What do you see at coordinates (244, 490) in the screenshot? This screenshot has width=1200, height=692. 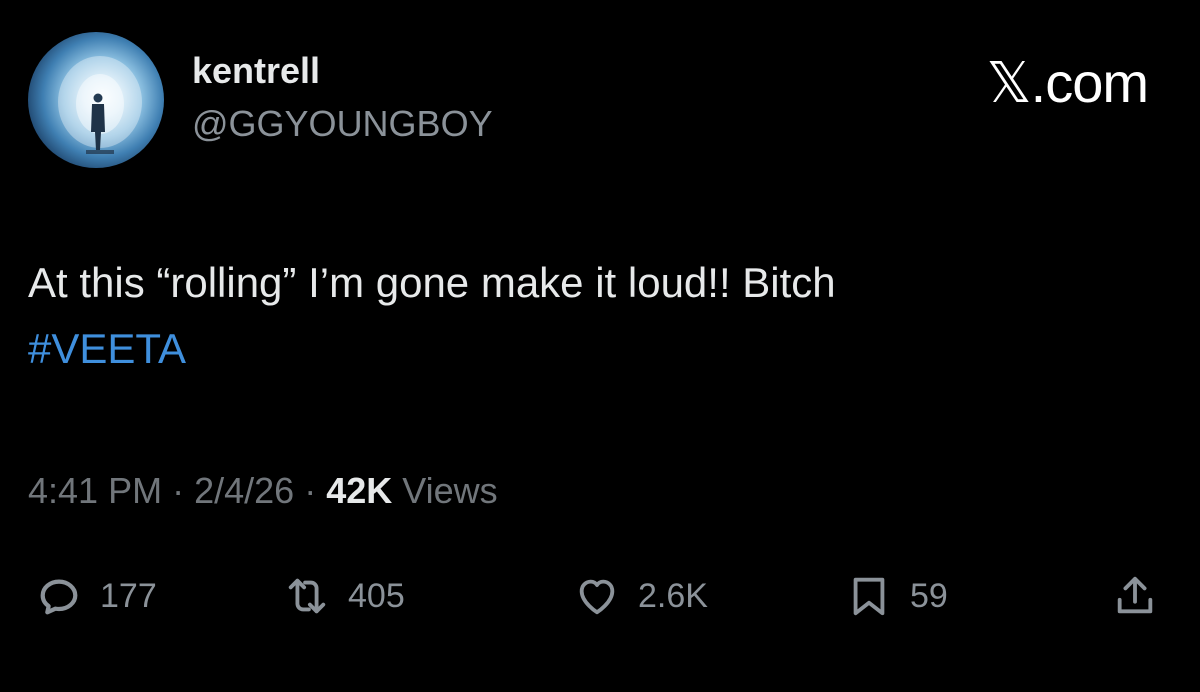 I see `tweet-date: 2/4/26` at bounding box center [244, 490].